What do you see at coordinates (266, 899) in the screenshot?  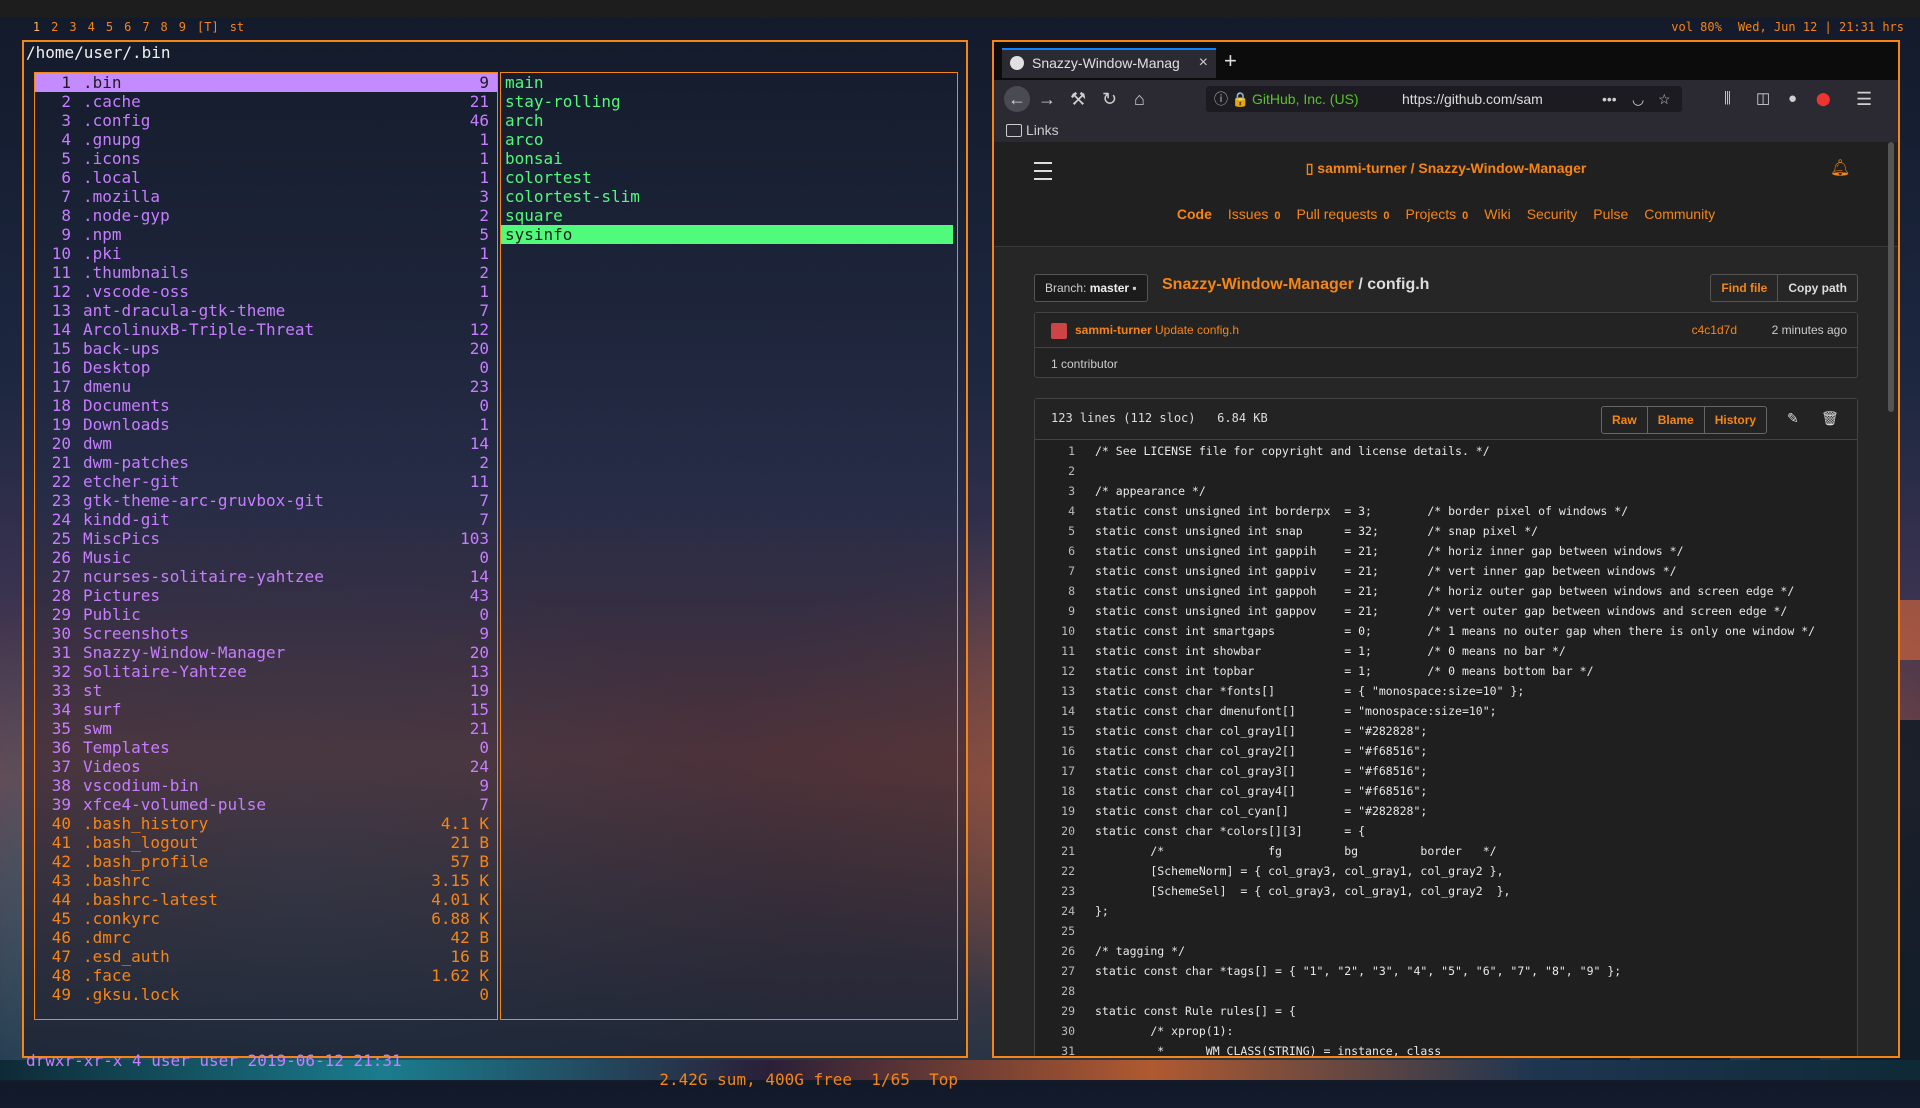 I see `file-entry: 44 .bashrc-latest 4.01 K` at bounding box center [266, 899].